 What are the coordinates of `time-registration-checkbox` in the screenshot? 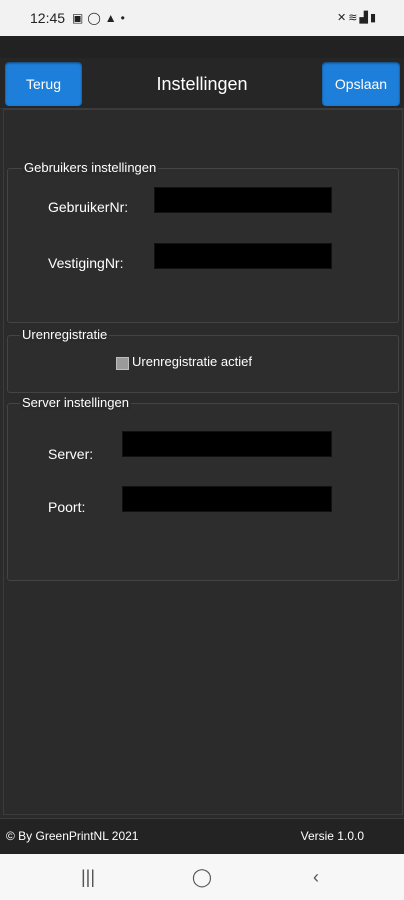 It's located at (122, 363).